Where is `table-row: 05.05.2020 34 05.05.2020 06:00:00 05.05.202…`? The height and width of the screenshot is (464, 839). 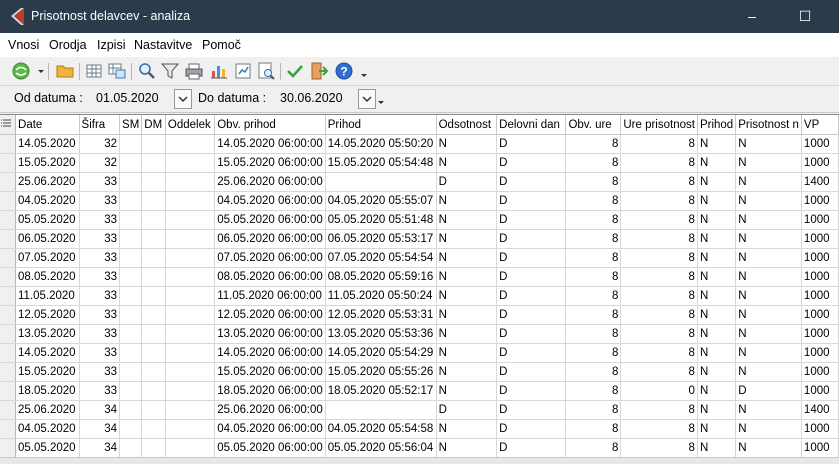 table-row: 05.05.2020 34 05.05.2020 06:00:00 05.05.202… is located at coordinates (419, 448).